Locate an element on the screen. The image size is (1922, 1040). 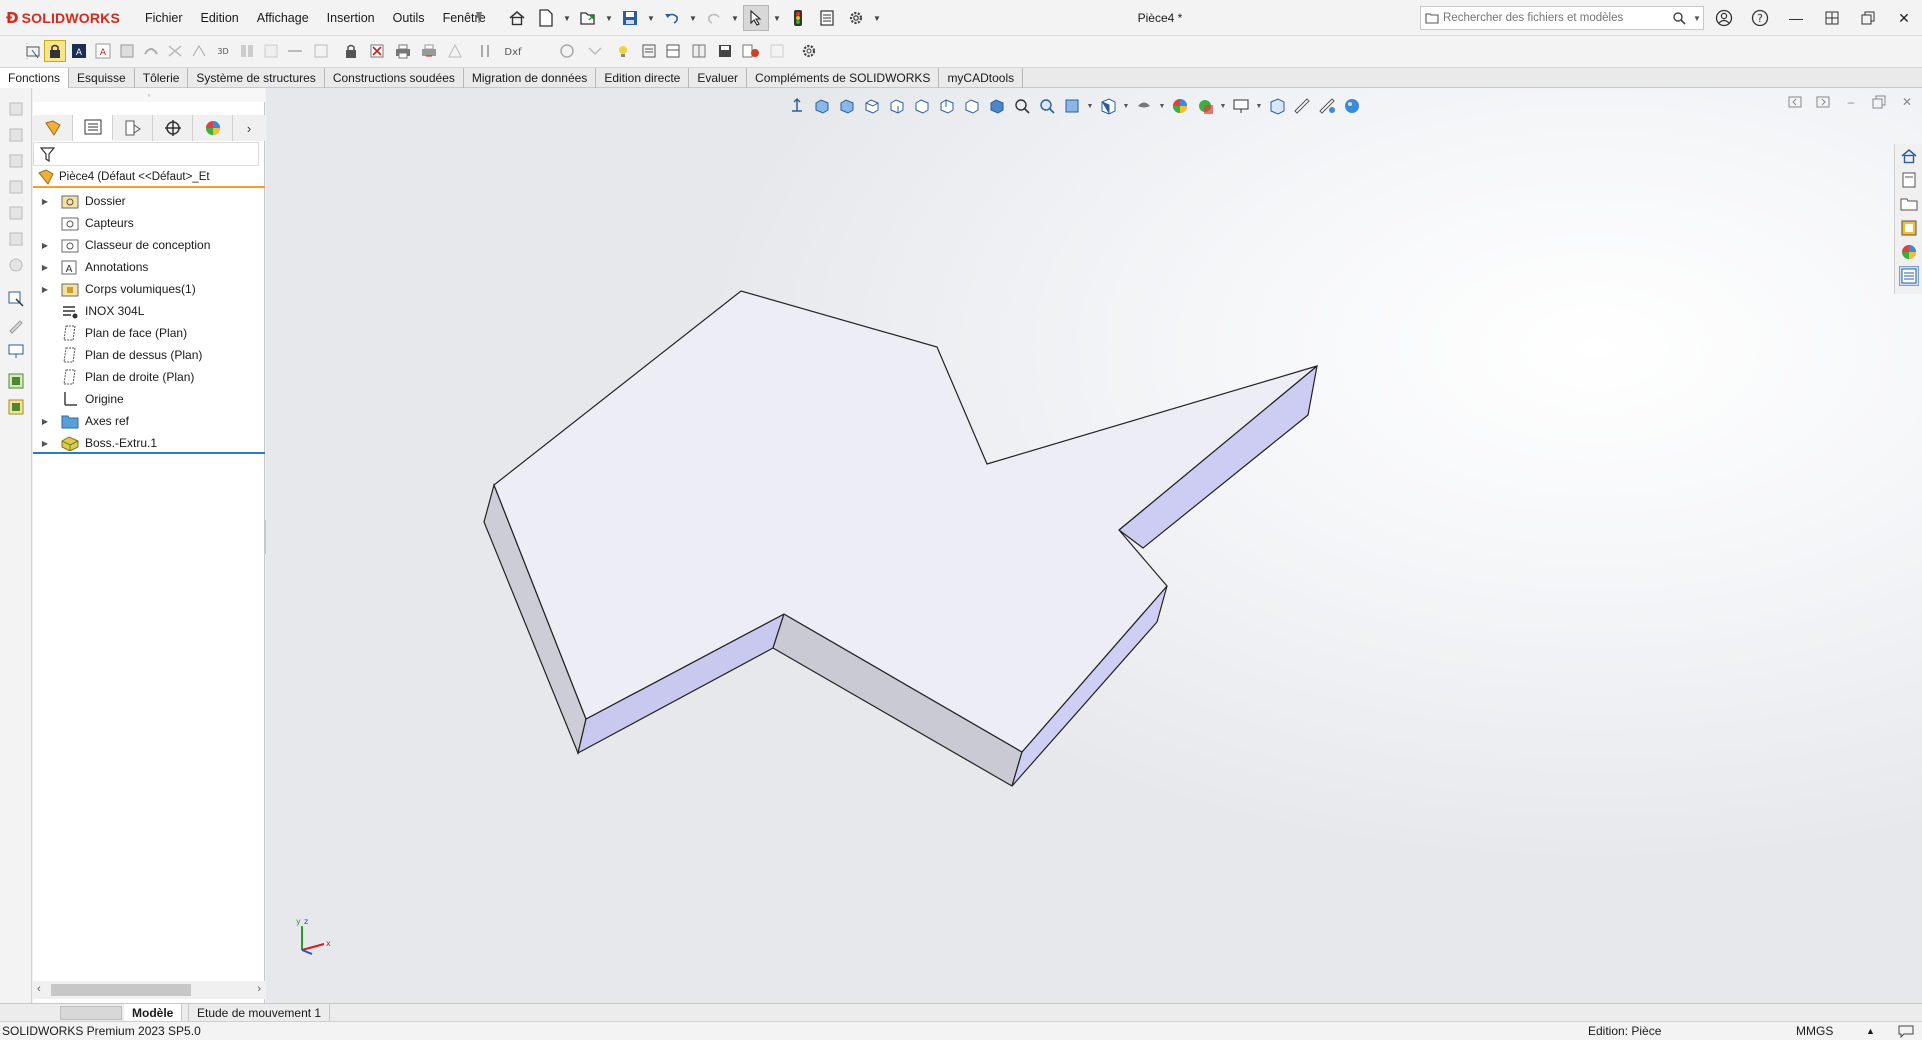
view-orientation-icon is located at coordinates (1108, 106).